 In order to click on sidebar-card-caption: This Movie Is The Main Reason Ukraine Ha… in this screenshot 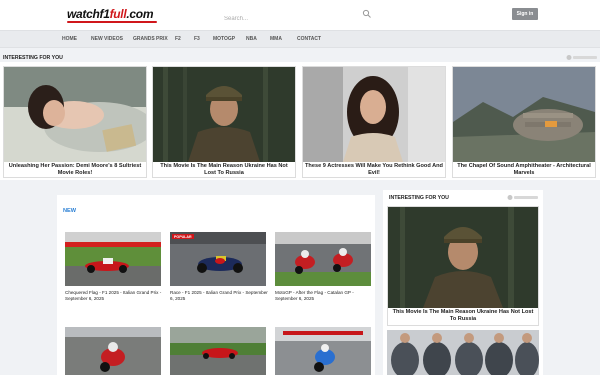, I will do `click(463, 315)`.